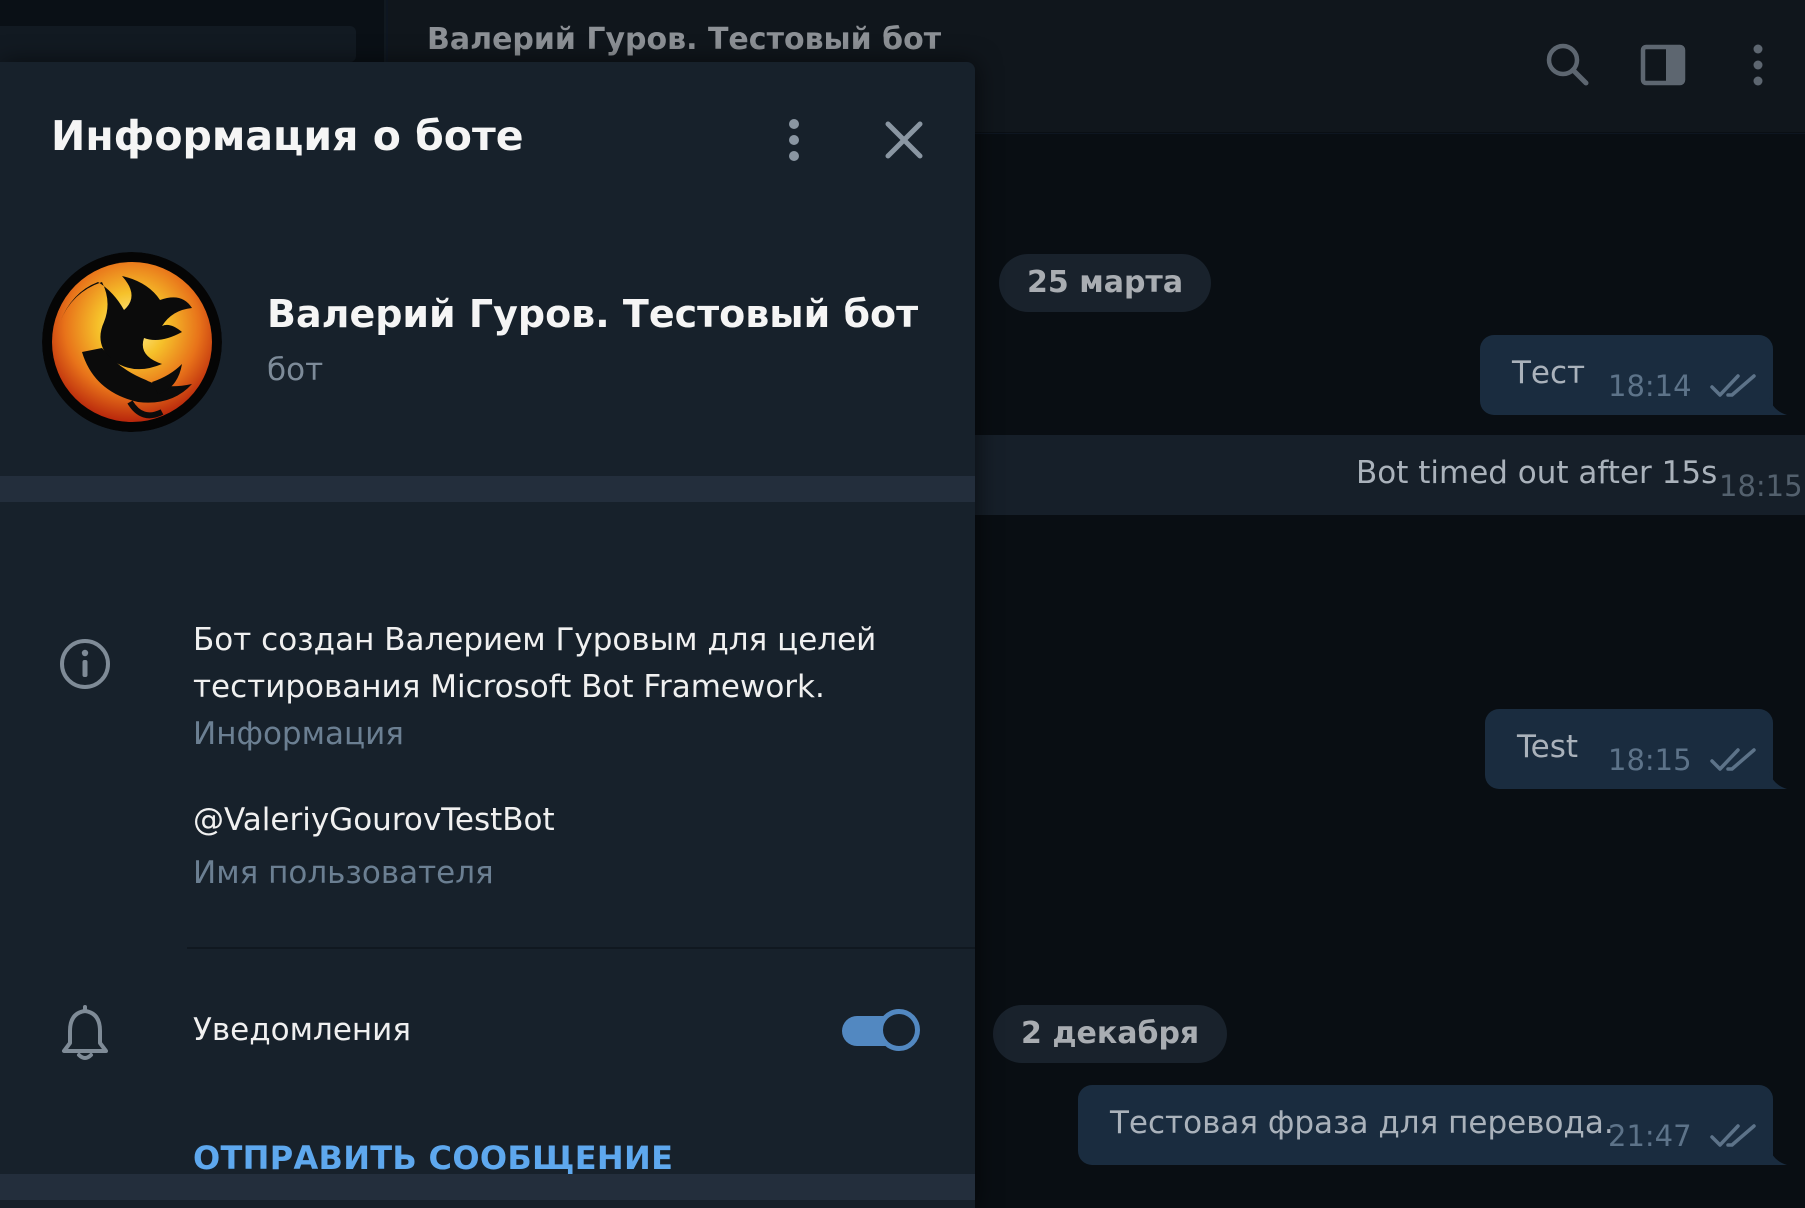 This screenshot has width=1805, height=1208. Describe the element at coordinates (1650, 1136) in the screenshot. I see `message-time: 21:47` at that location.